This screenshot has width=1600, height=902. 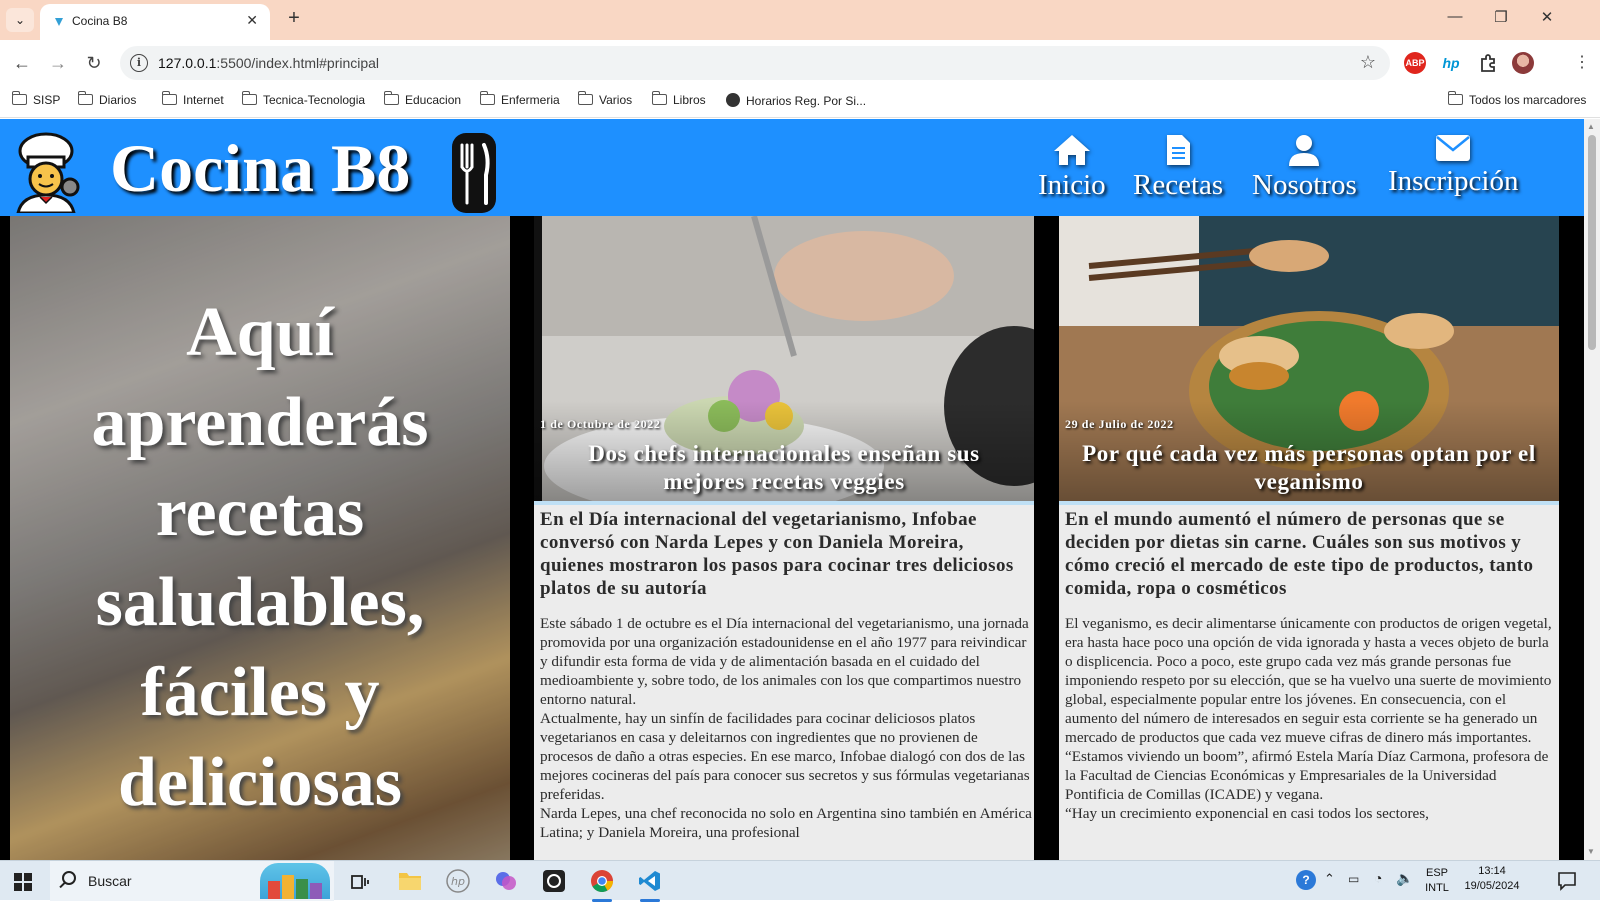 What do you see at coordinates (69, 878) in the screenshot?
I see `search-icon` at bounding box center [69, 878].